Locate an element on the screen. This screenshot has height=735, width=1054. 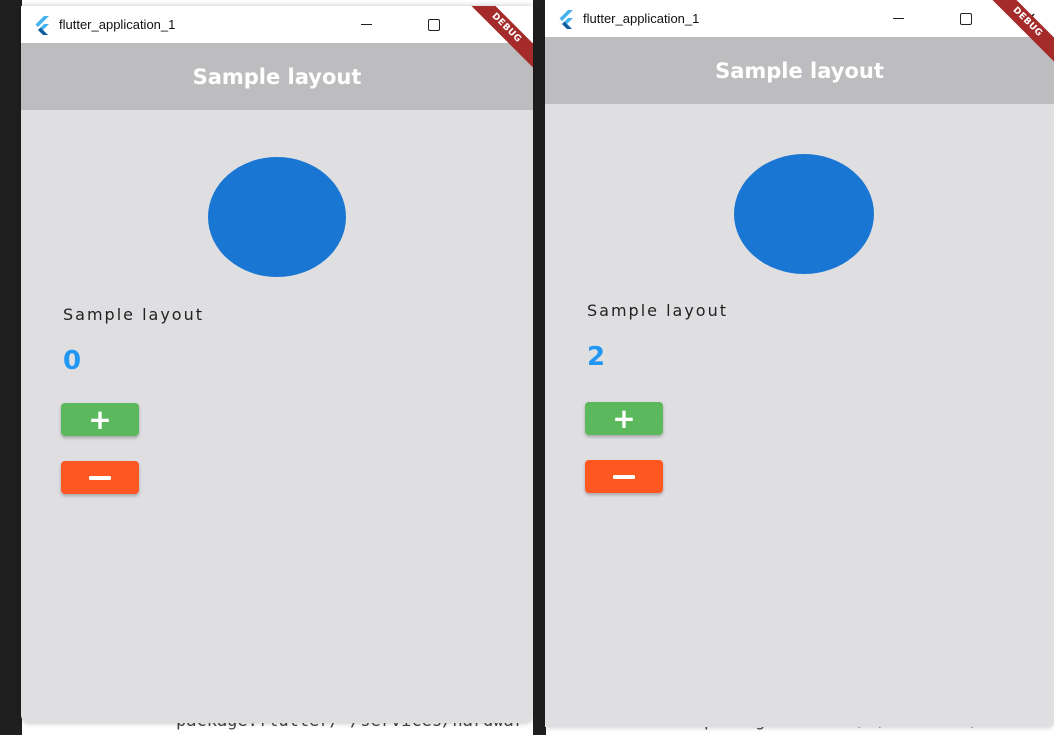
ide-background-left is located at coordinates (11, 367).